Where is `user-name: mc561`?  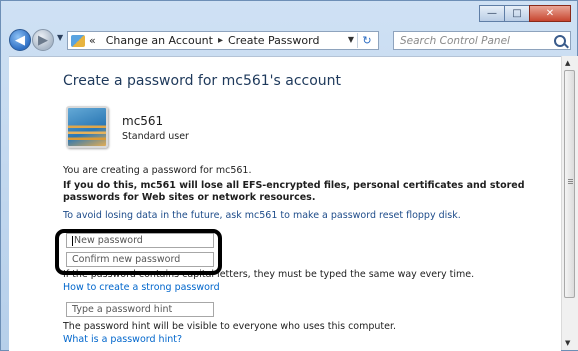 user-name: mc561 is located at coordinates (143, 121).